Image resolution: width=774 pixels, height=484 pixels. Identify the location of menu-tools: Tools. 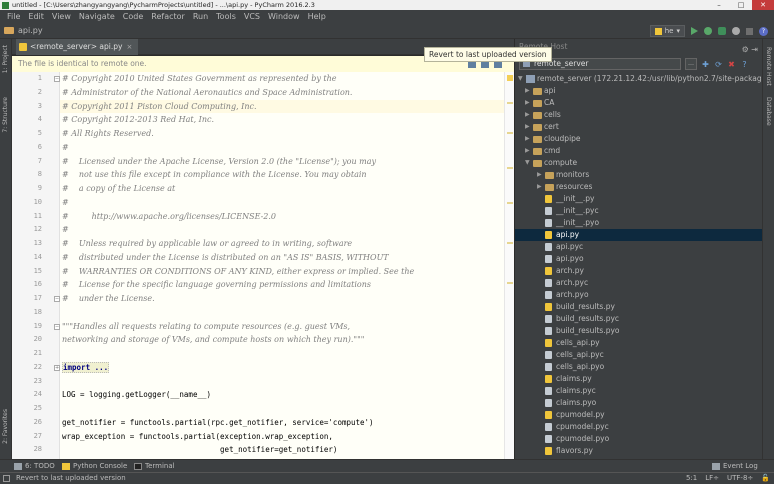
(226, 16).